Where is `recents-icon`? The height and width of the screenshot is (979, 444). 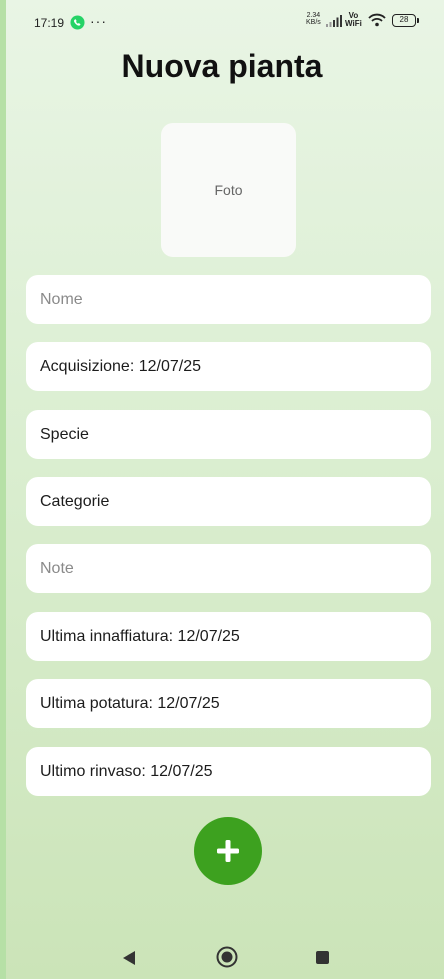 recents-icon is located at coordinates (322, 957).